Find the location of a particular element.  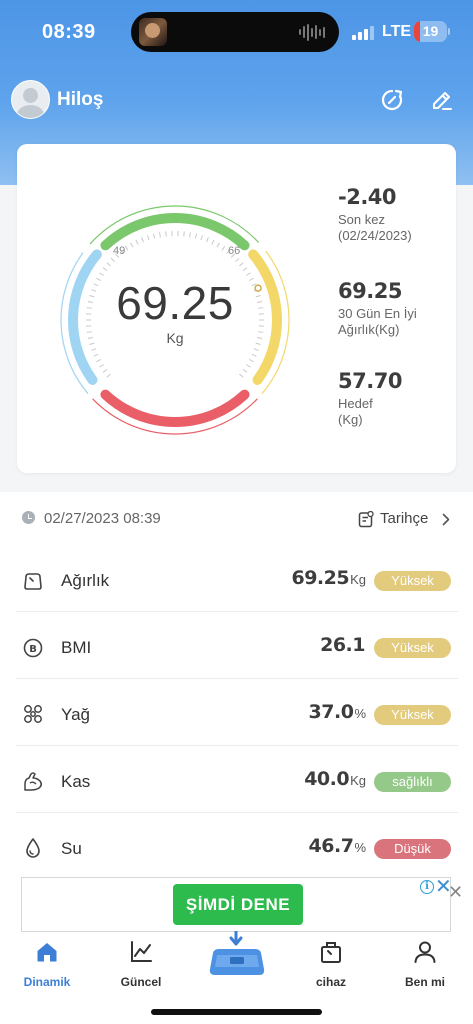

metric-value: 26.1 is located at coordinates (343, 645).